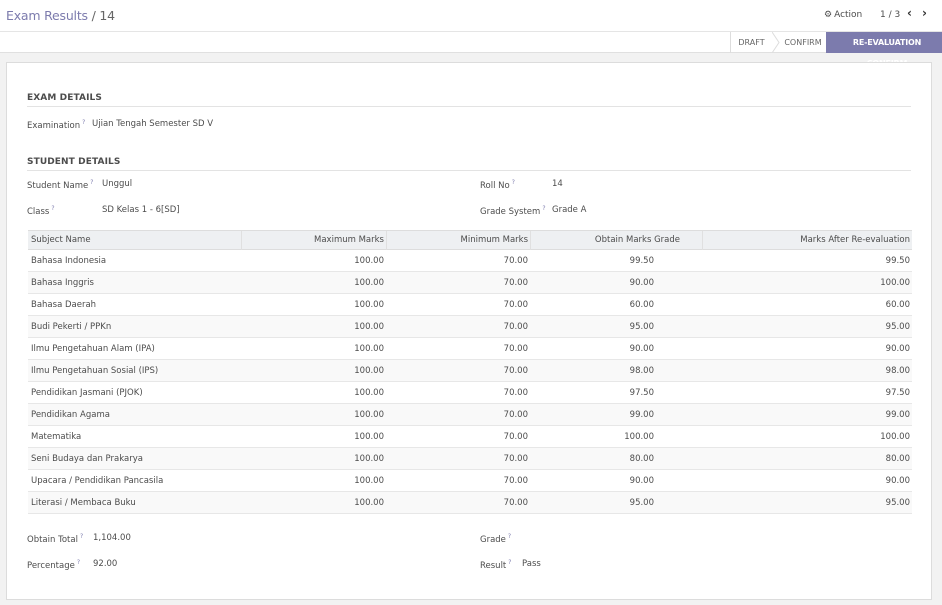 This screenshot has height=605, width=942. Describe the element at coordinates (70, 415) in the screenshot. I see `cell-subject-name: Pendidikan Agama` at that location.